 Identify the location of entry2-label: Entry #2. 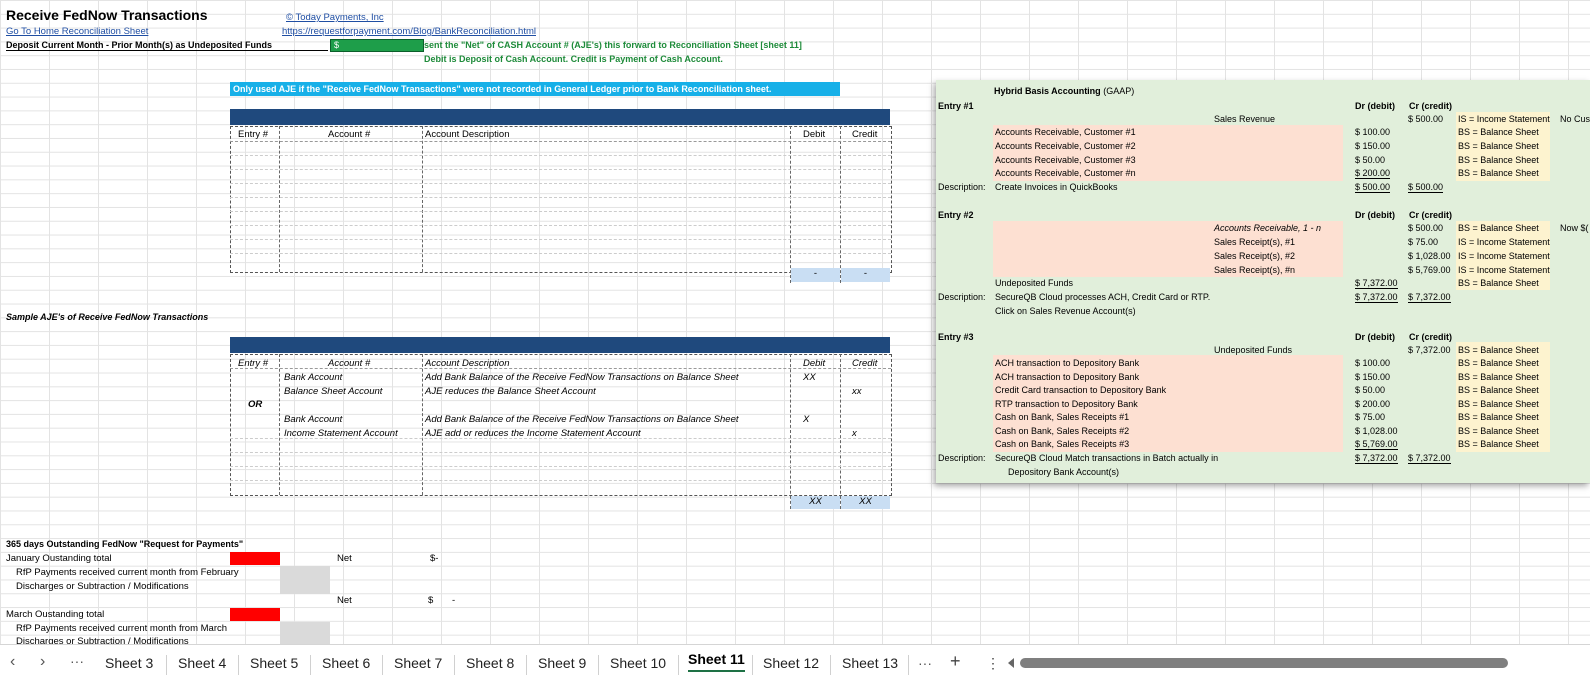
(956, 215).